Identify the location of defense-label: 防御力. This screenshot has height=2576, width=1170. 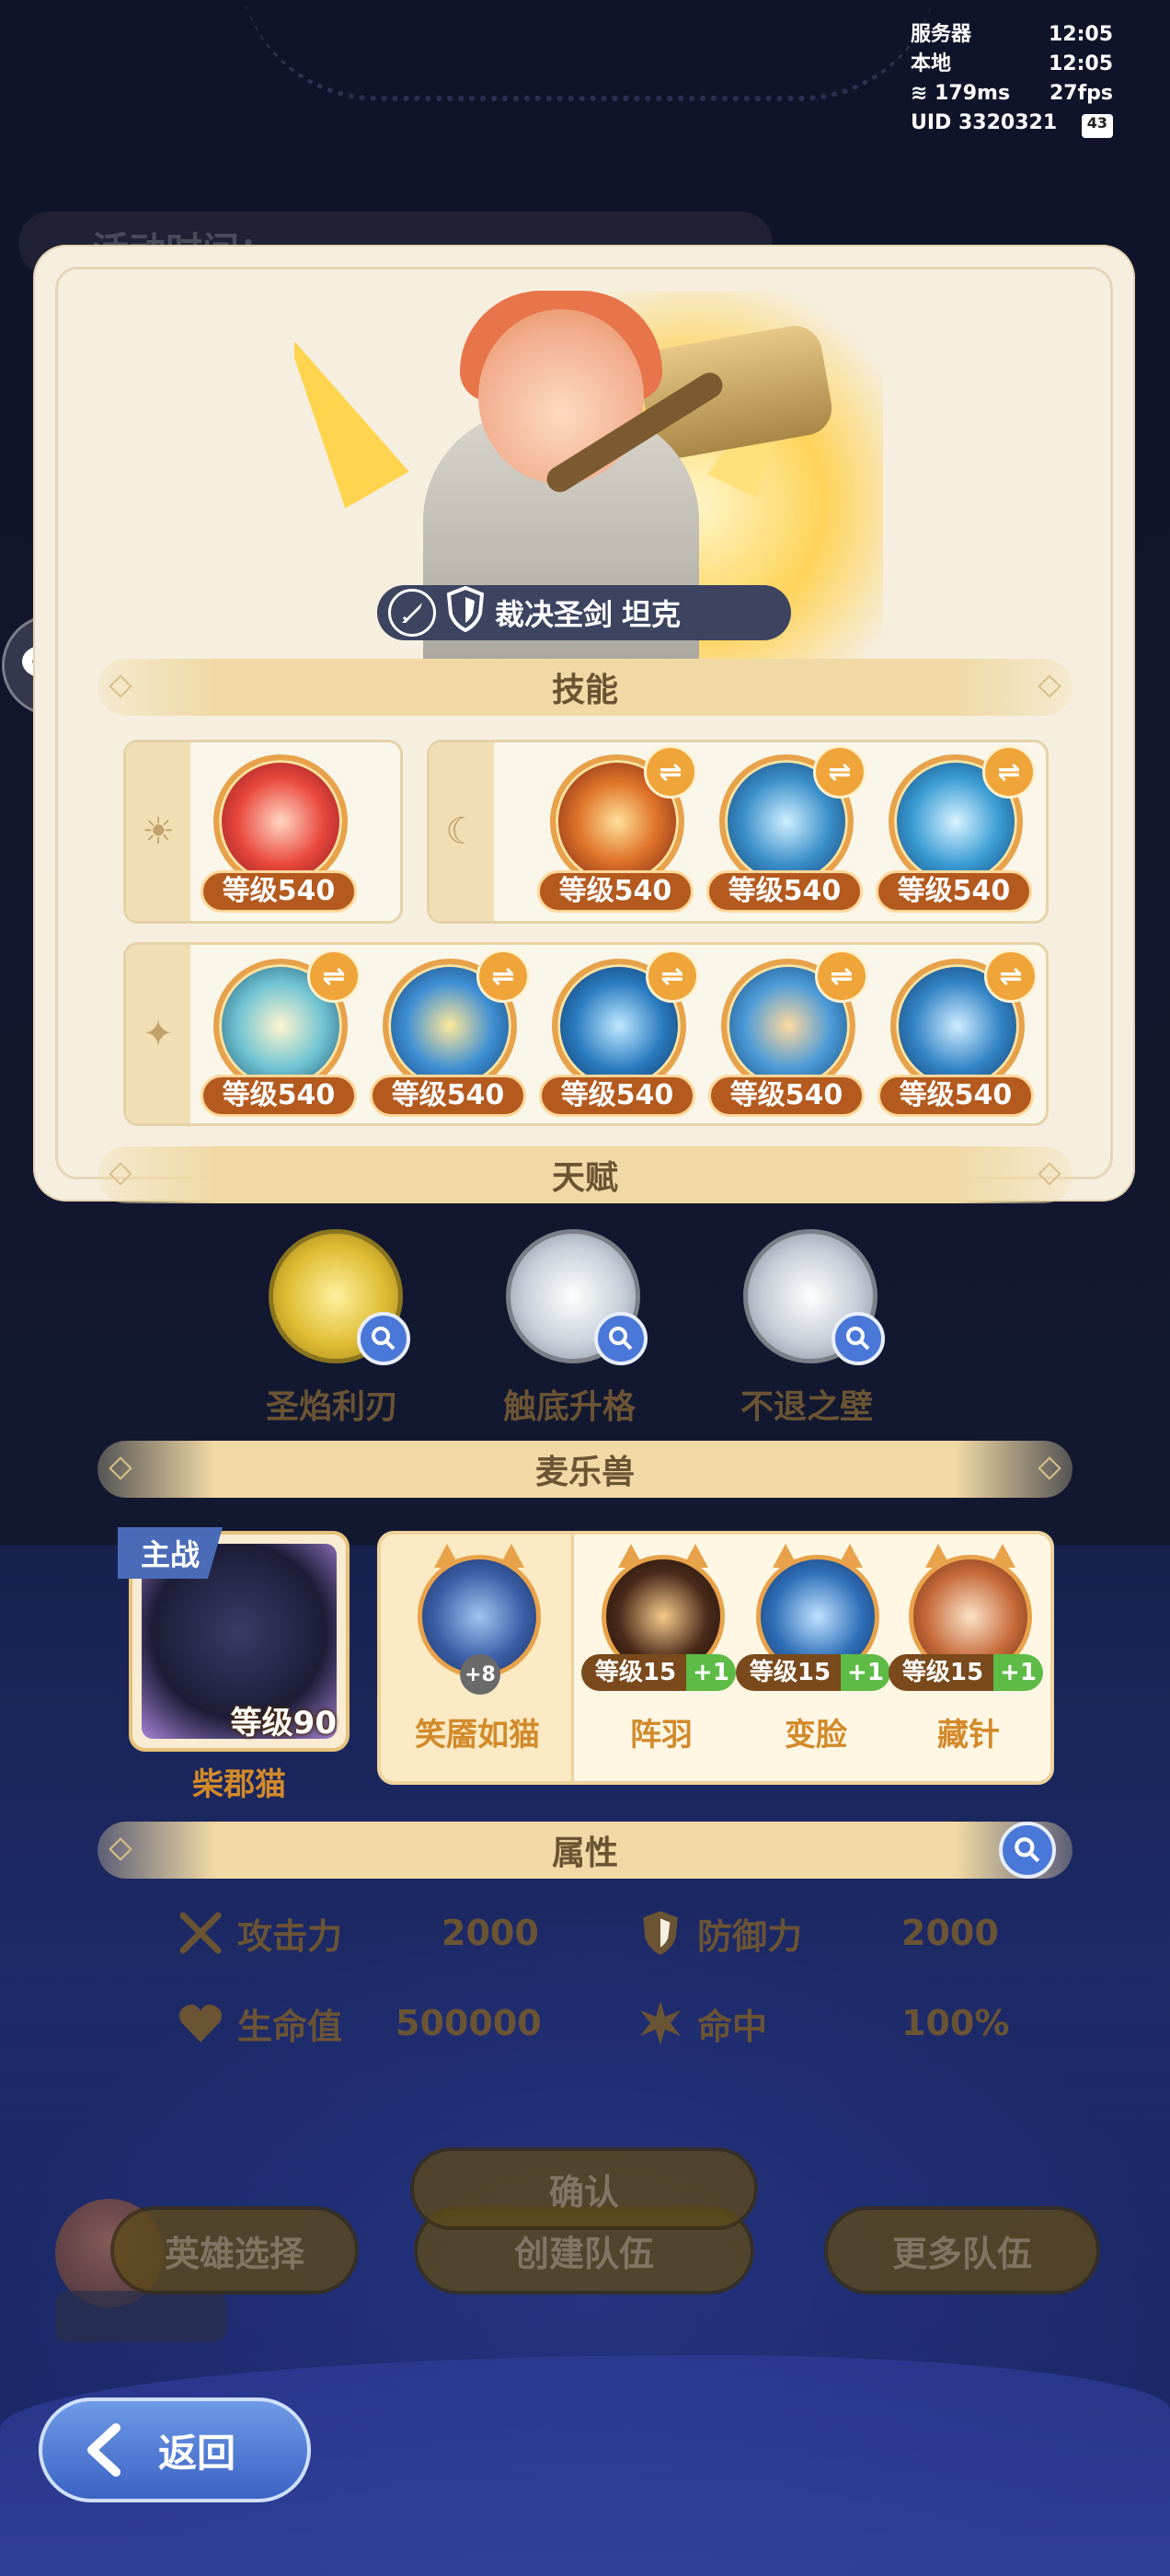
(750, 1936).